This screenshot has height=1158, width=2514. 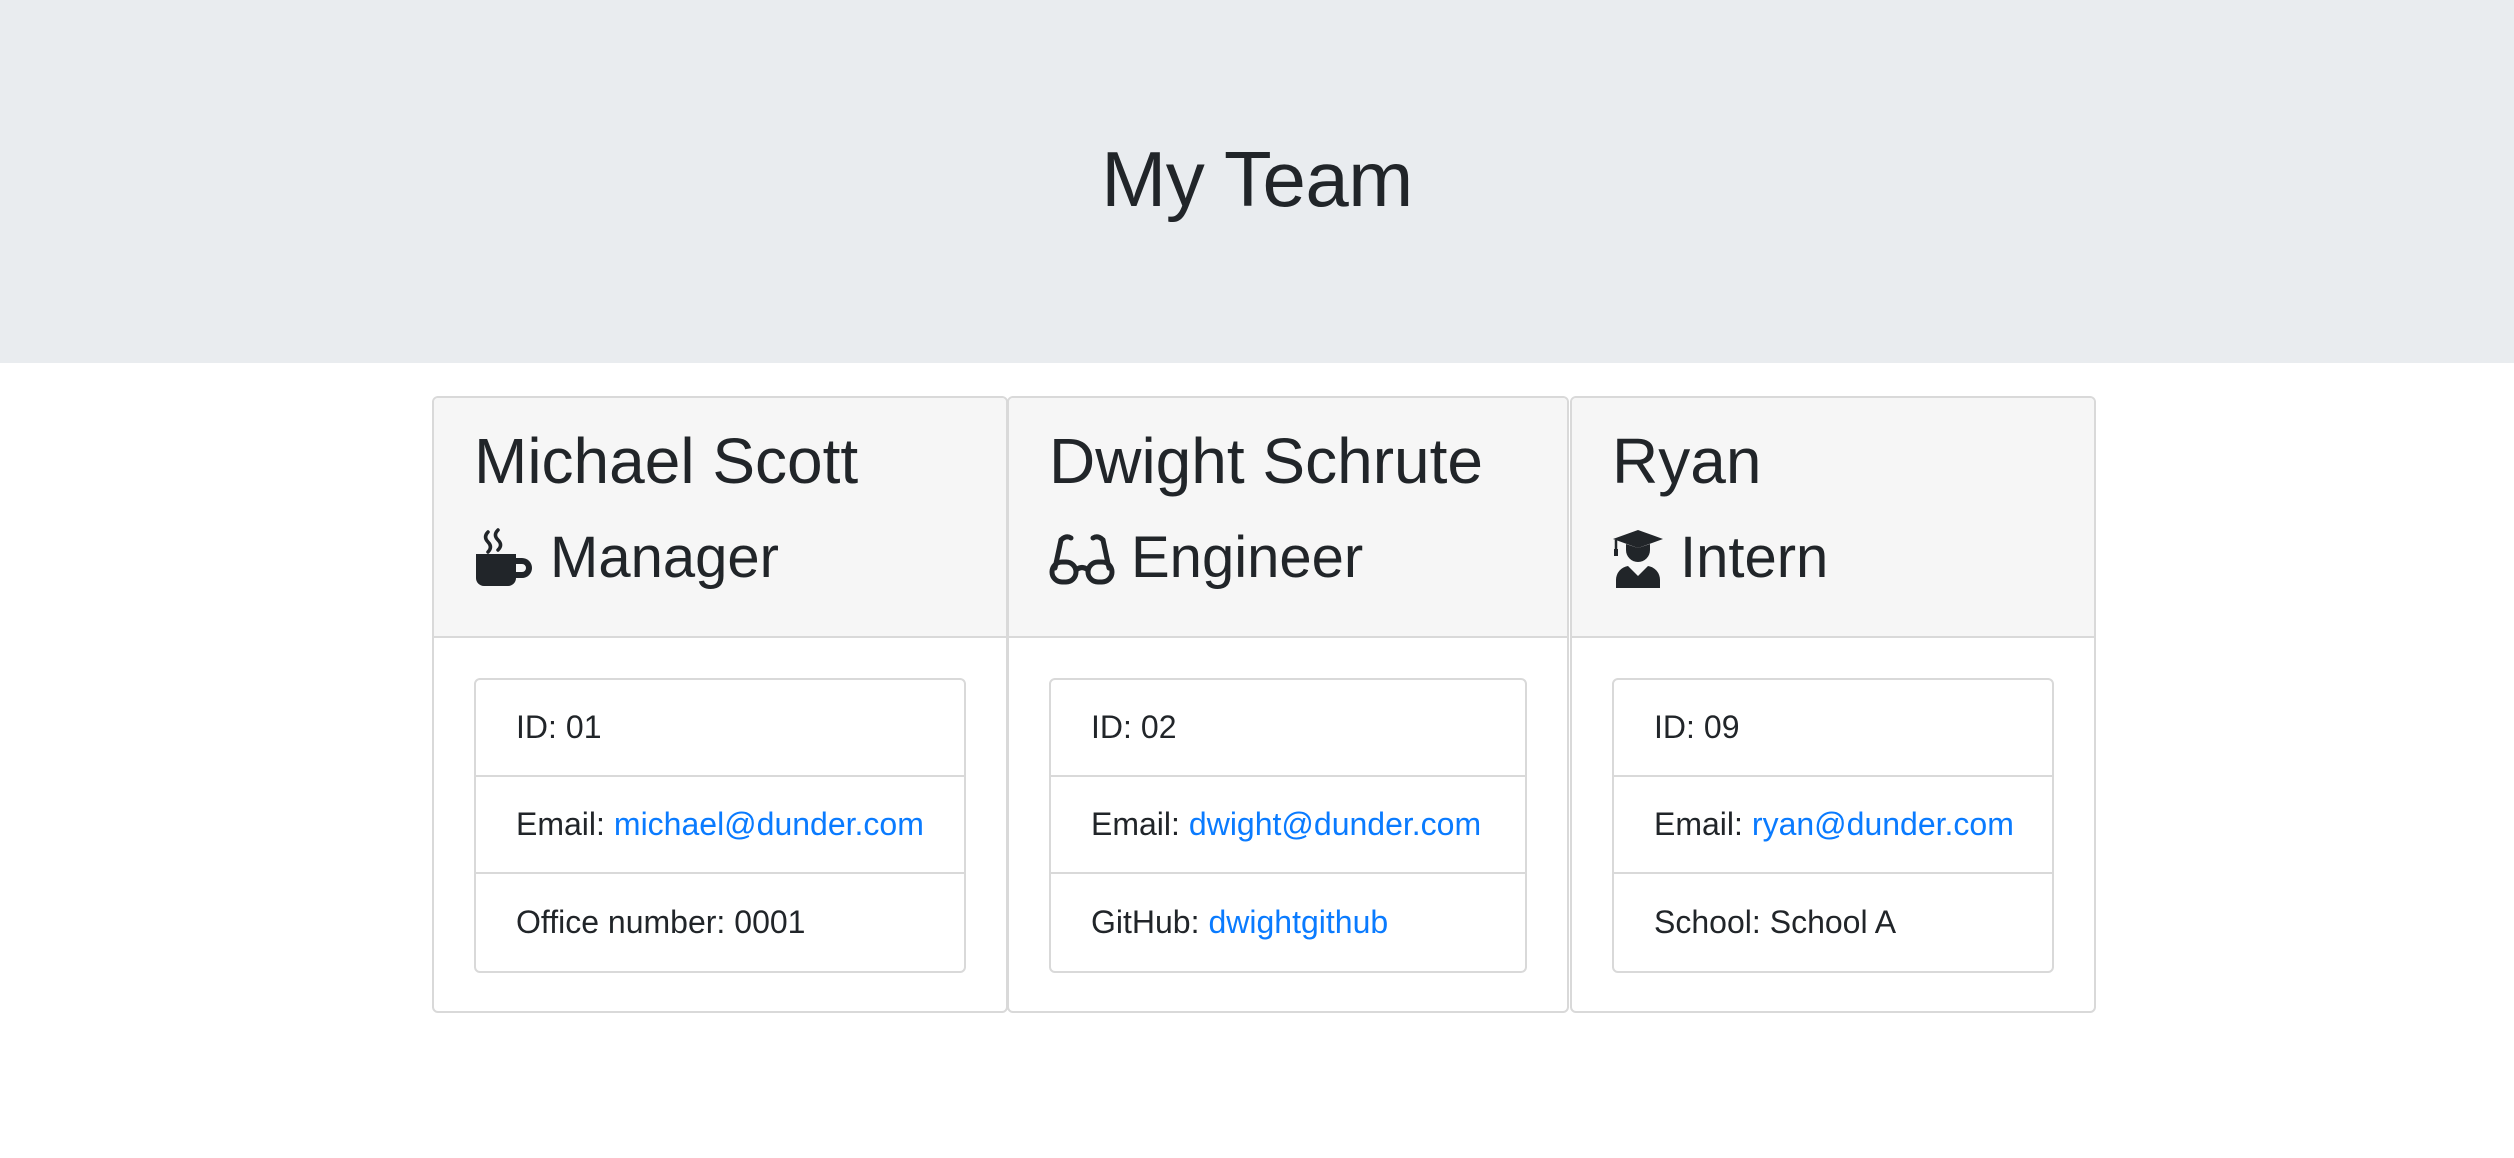 What do you see at coordinates (666, 461) in the screenshot?
I see `employee-name: Michael Scott` at bounding box center [666, 461].